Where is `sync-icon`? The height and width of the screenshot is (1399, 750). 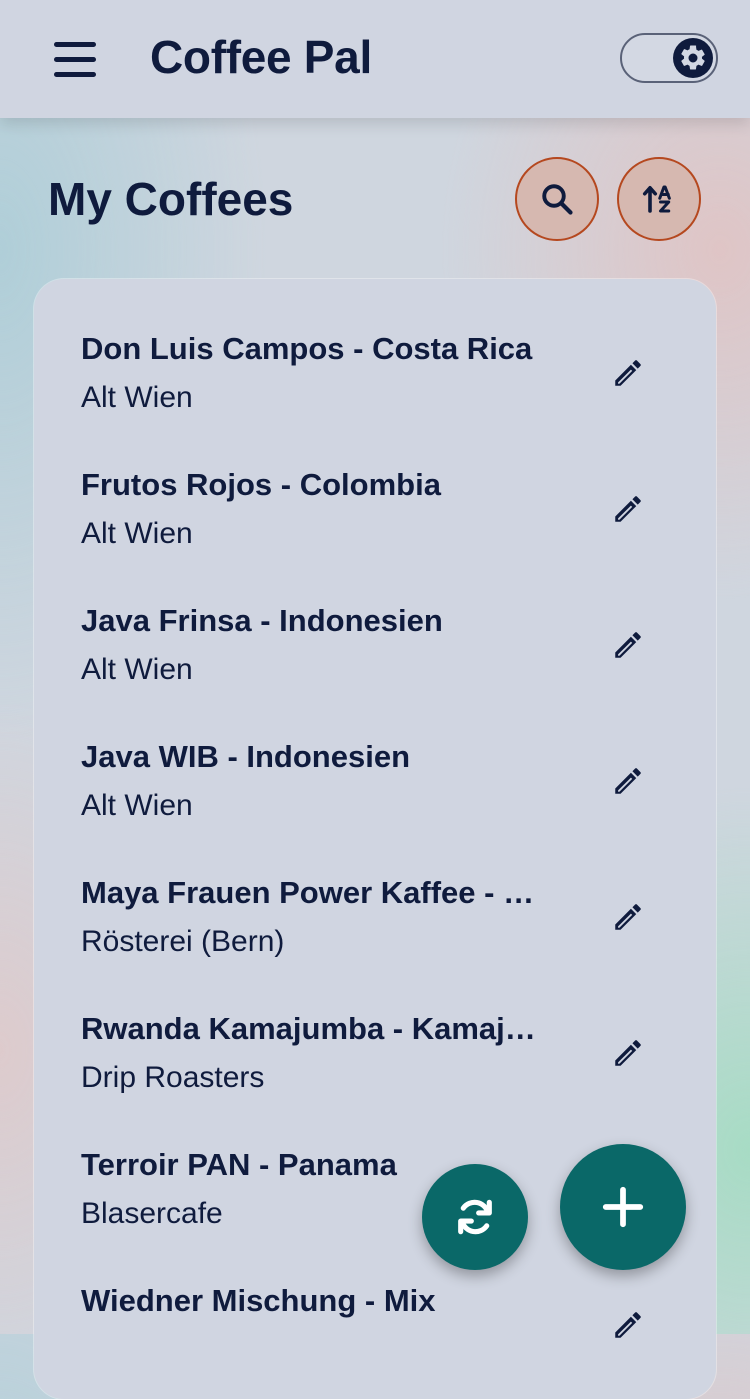
sync-icon is located at coordinates (475, 1217).